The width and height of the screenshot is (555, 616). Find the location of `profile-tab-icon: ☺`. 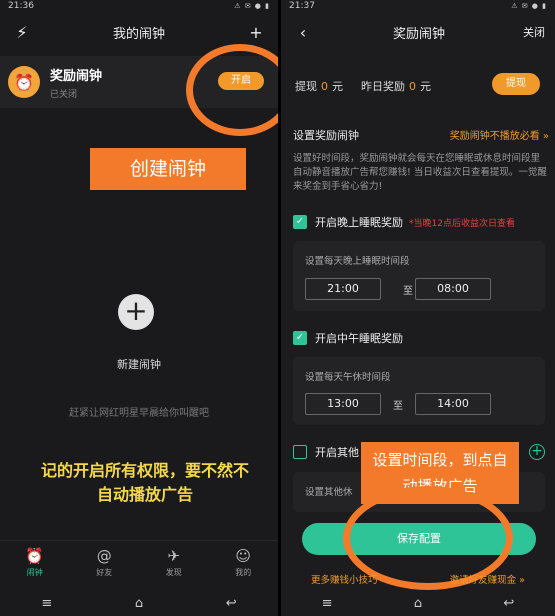

profile-tab-icon: ☺ is located at coordinates (243, 556).